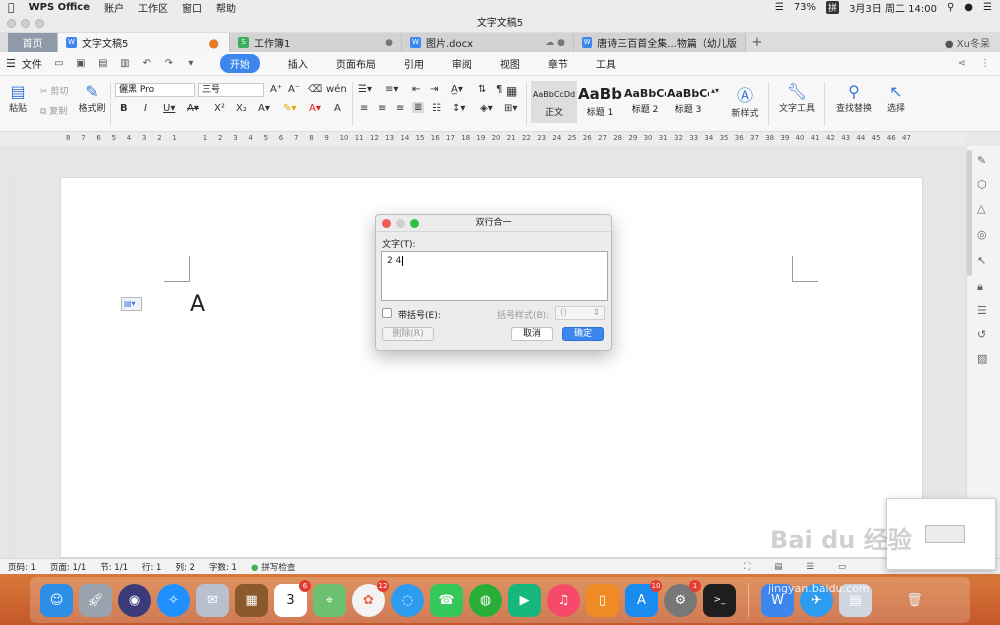 Image resolution: width=1000 pixels, height=625 pixels. Describe the element at coordinates (747, 567) in the screenshot. I see `fit-page-icon: ⛶` at that location.